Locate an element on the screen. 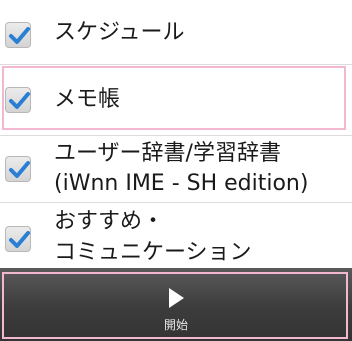  recommended-communication-label-line1: おすすめ・ is located at coordinates (109, 221).